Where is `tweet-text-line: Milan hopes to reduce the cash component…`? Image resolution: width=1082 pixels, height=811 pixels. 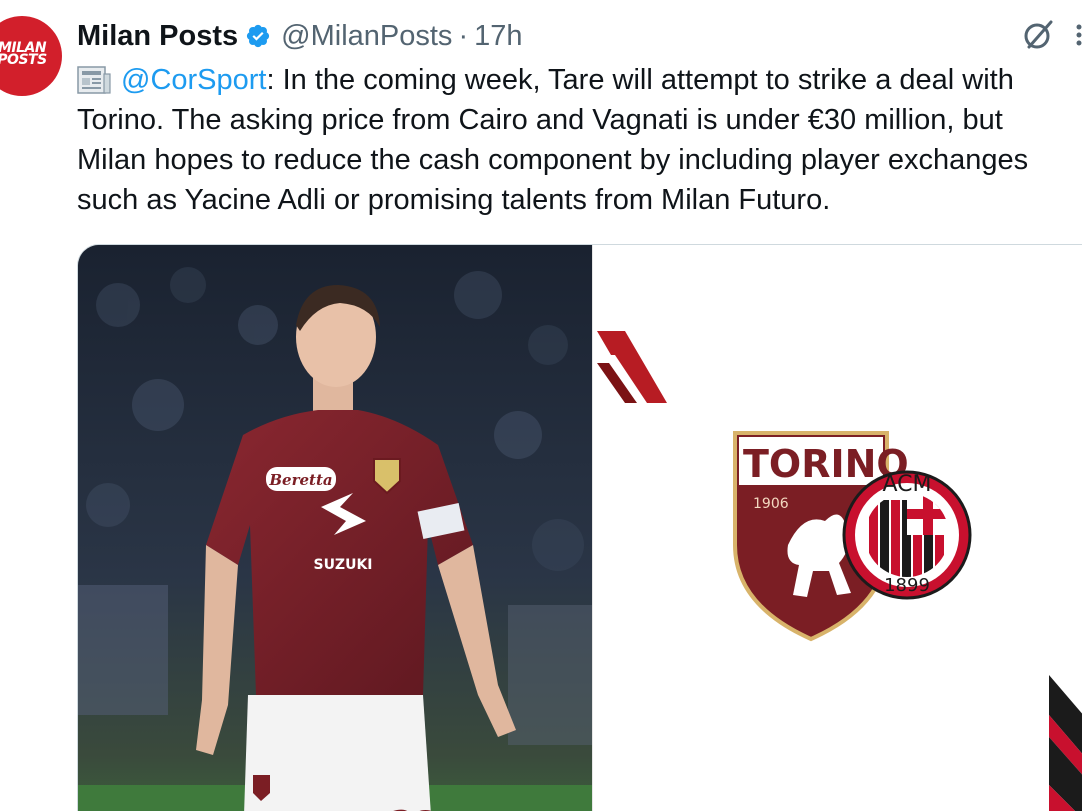 tweet-text-line: Milan hopes to reduce the cash component… is located at coordinates (553, 160).